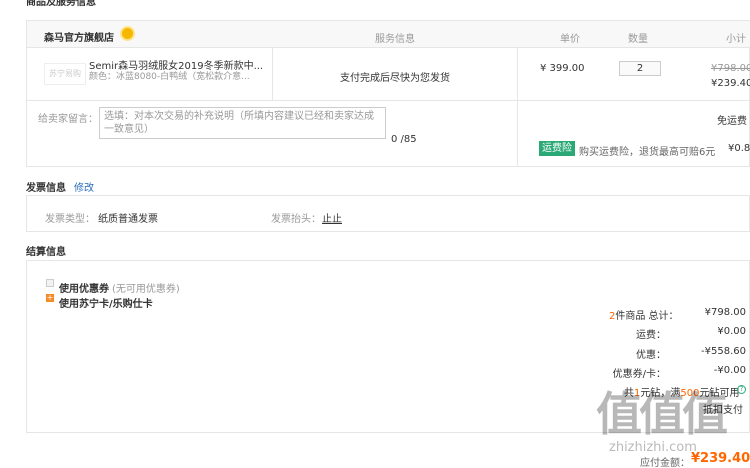  What do you see at coordinates (720, 458) in the screenshot?
I see `payable-value: ¥239.40` at bounding box center [720, 458].